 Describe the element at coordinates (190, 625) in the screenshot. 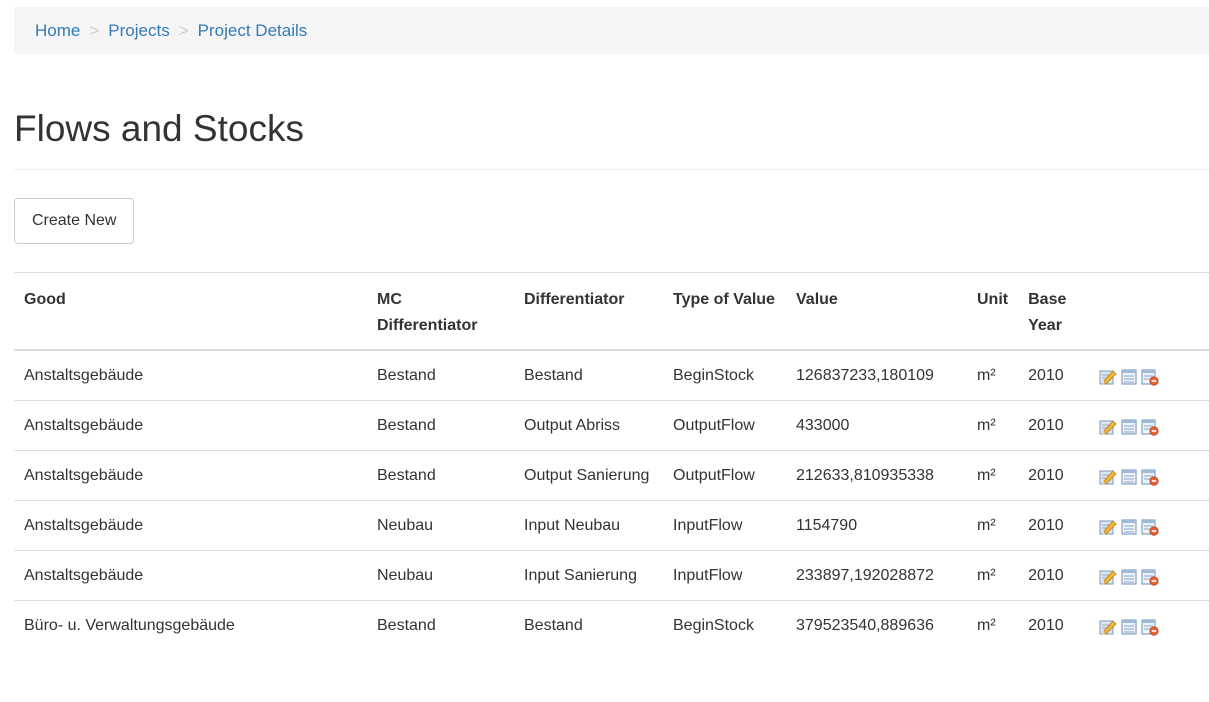

I see `cell-good: Büro- u. Verwaltungsgebäude` at that location.